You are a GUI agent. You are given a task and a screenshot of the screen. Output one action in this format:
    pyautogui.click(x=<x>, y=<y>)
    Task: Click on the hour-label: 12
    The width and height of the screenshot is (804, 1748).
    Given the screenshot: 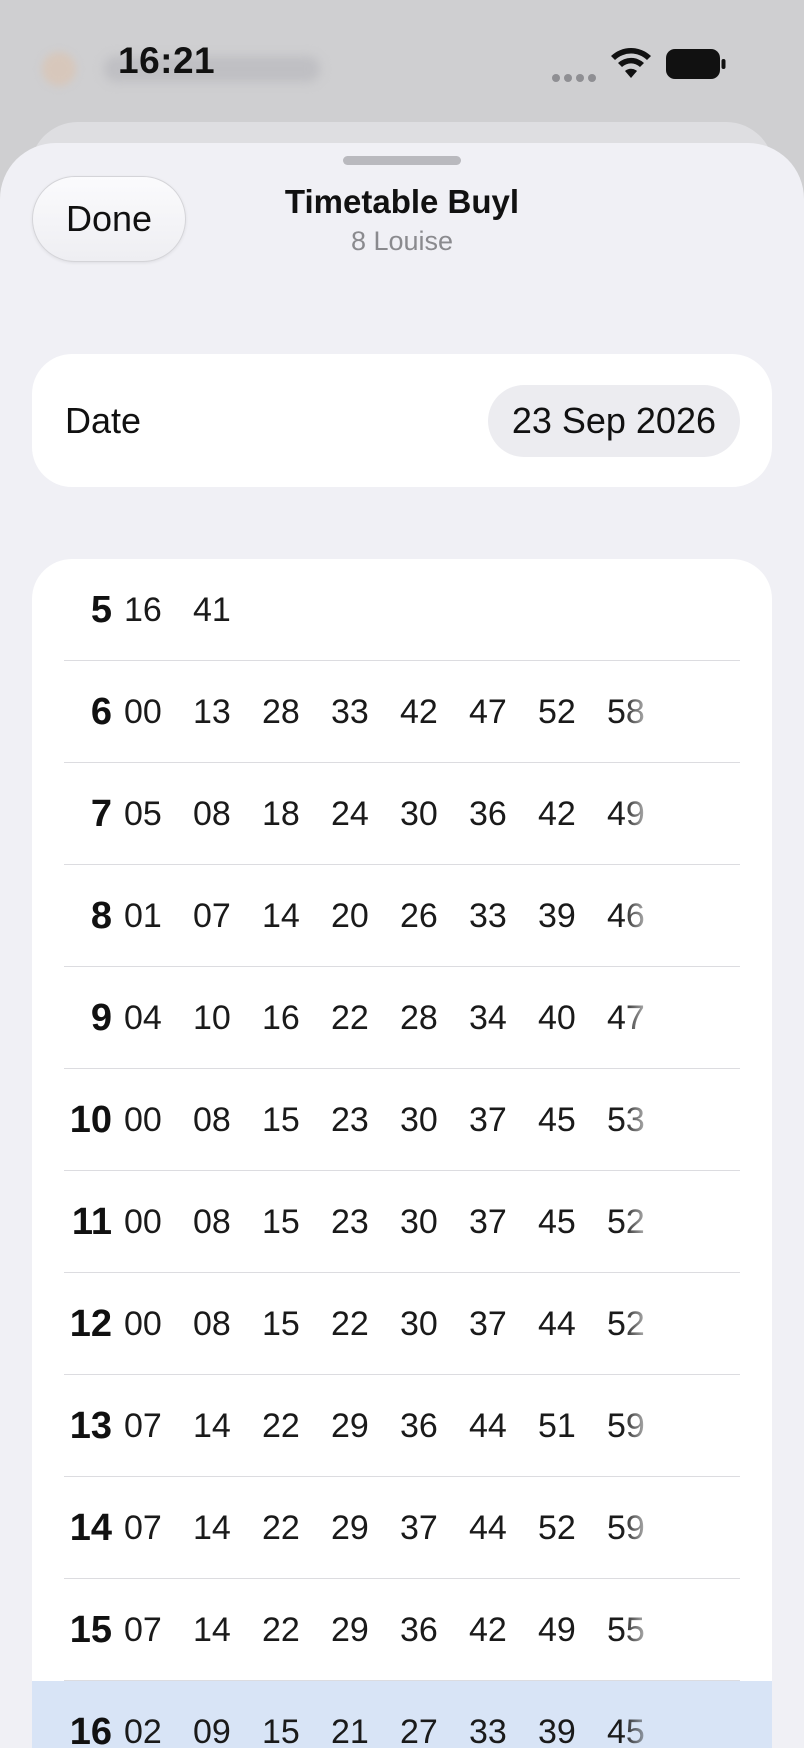 What is the action you would take?
    pyautogui.click(x=90, y=1324)
    